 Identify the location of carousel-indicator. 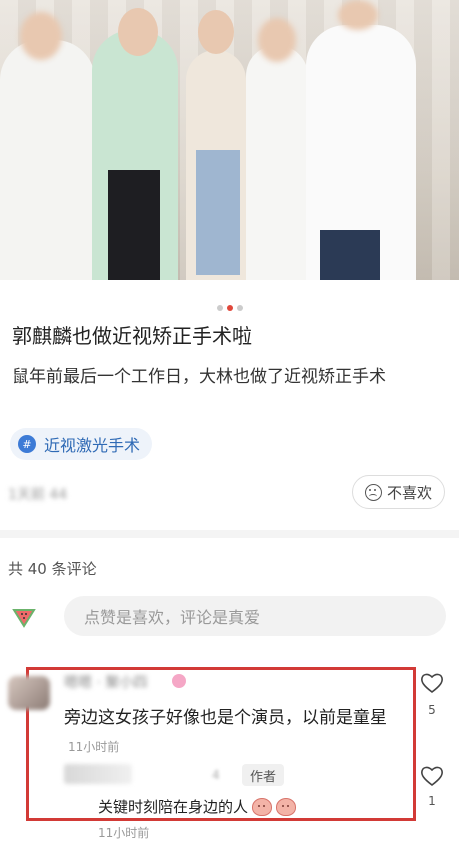
(229, 305).